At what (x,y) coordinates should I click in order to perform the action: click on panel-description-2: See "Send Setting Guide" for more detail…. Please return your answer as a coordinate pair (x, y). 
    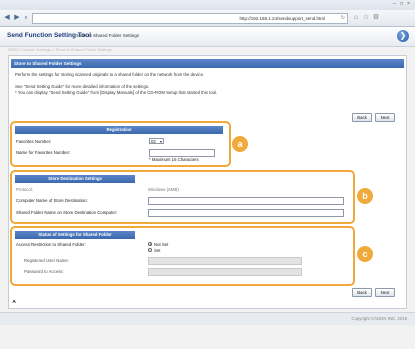
    Looking at the image, I should click on (82, 86).